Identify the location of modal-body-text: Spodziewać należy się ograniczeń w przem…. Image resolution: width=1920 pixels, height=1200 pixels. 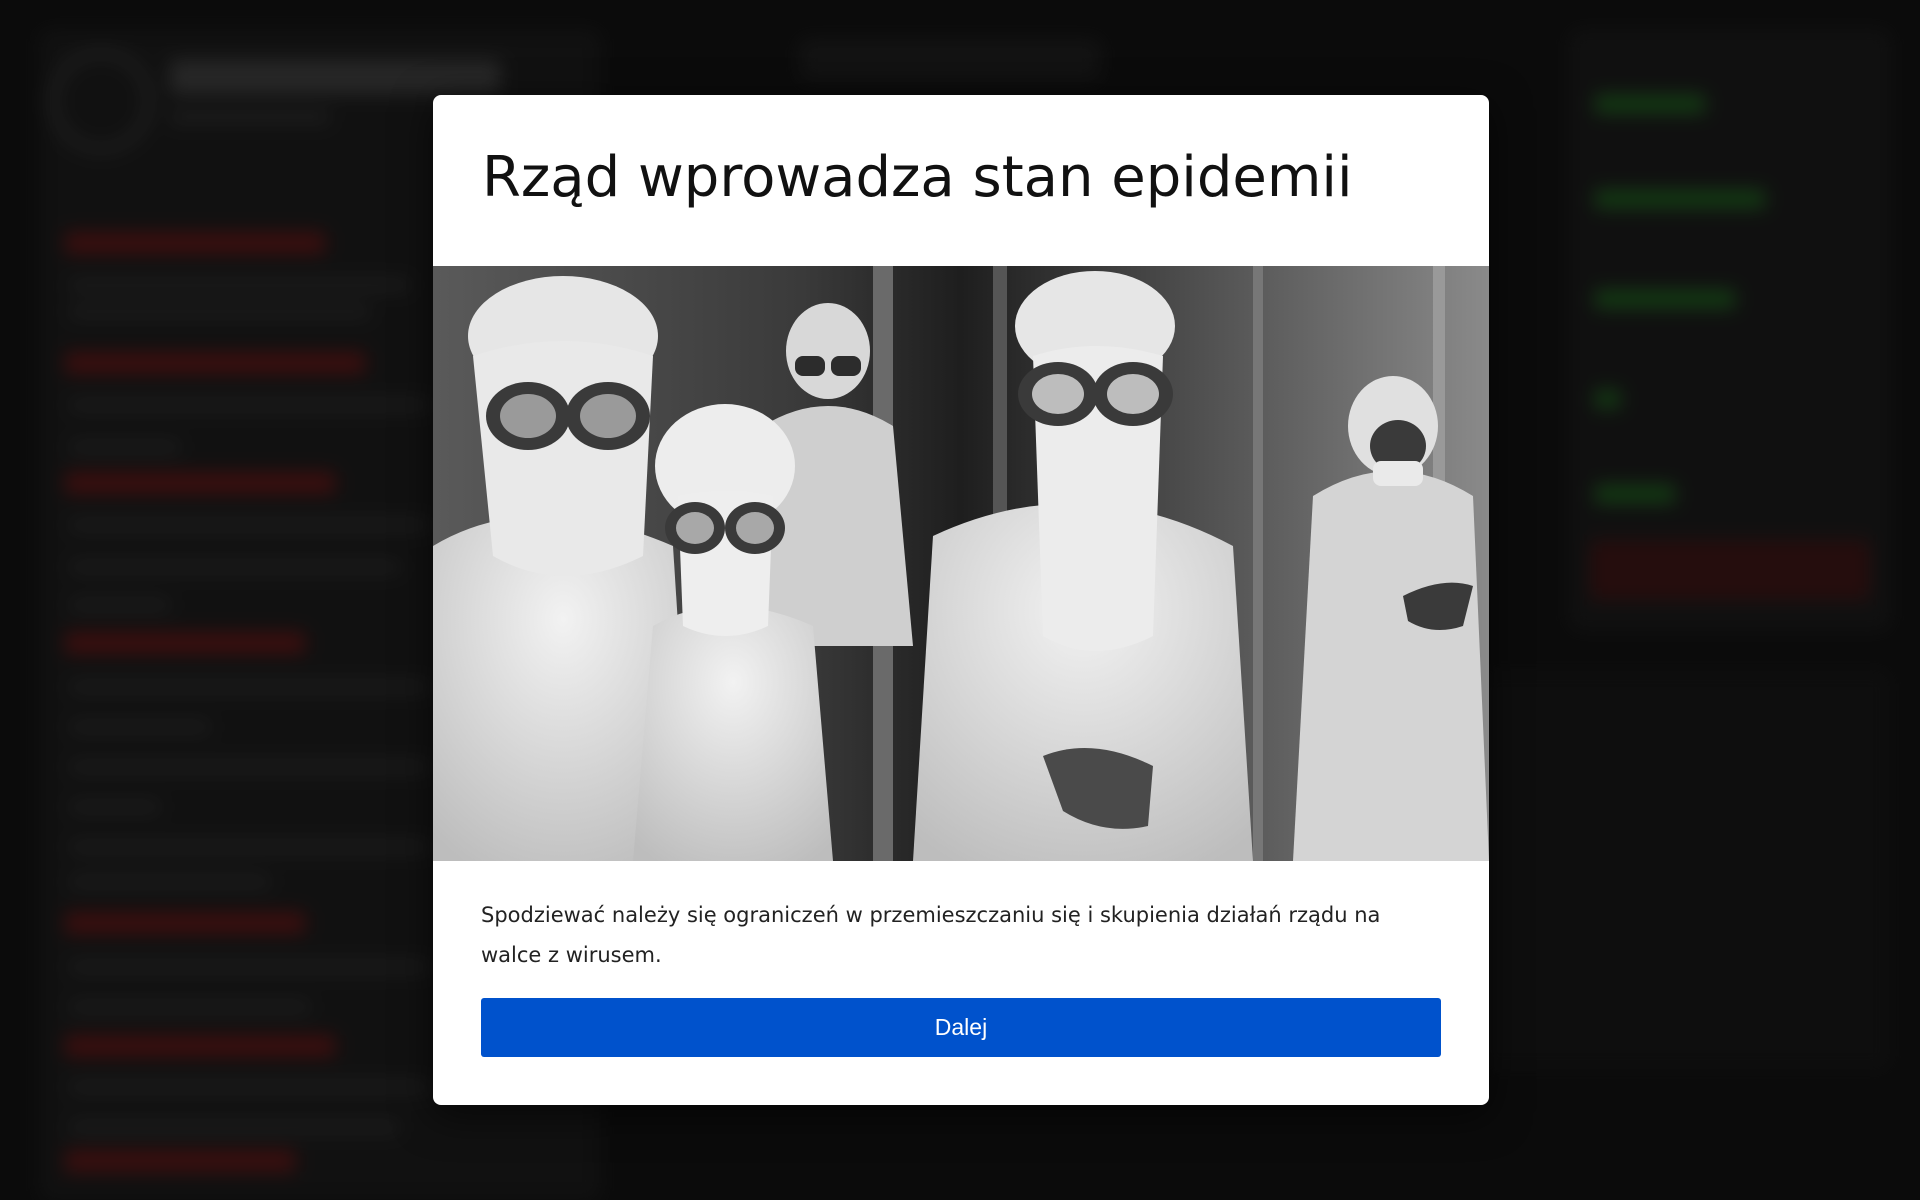
(931, 935).